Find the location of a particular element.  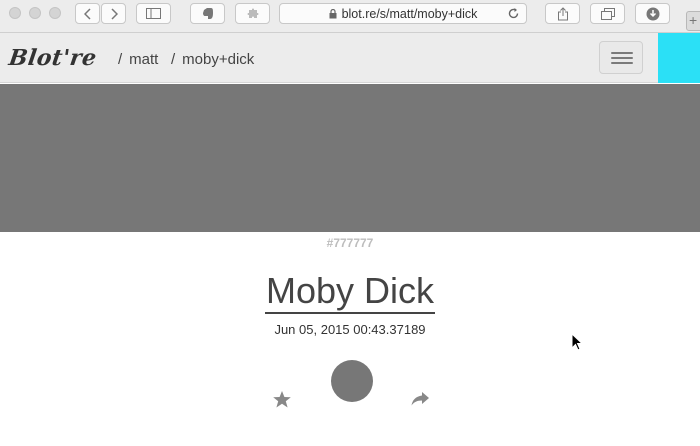

status-indicator-block is located at coordinates (679, 58).